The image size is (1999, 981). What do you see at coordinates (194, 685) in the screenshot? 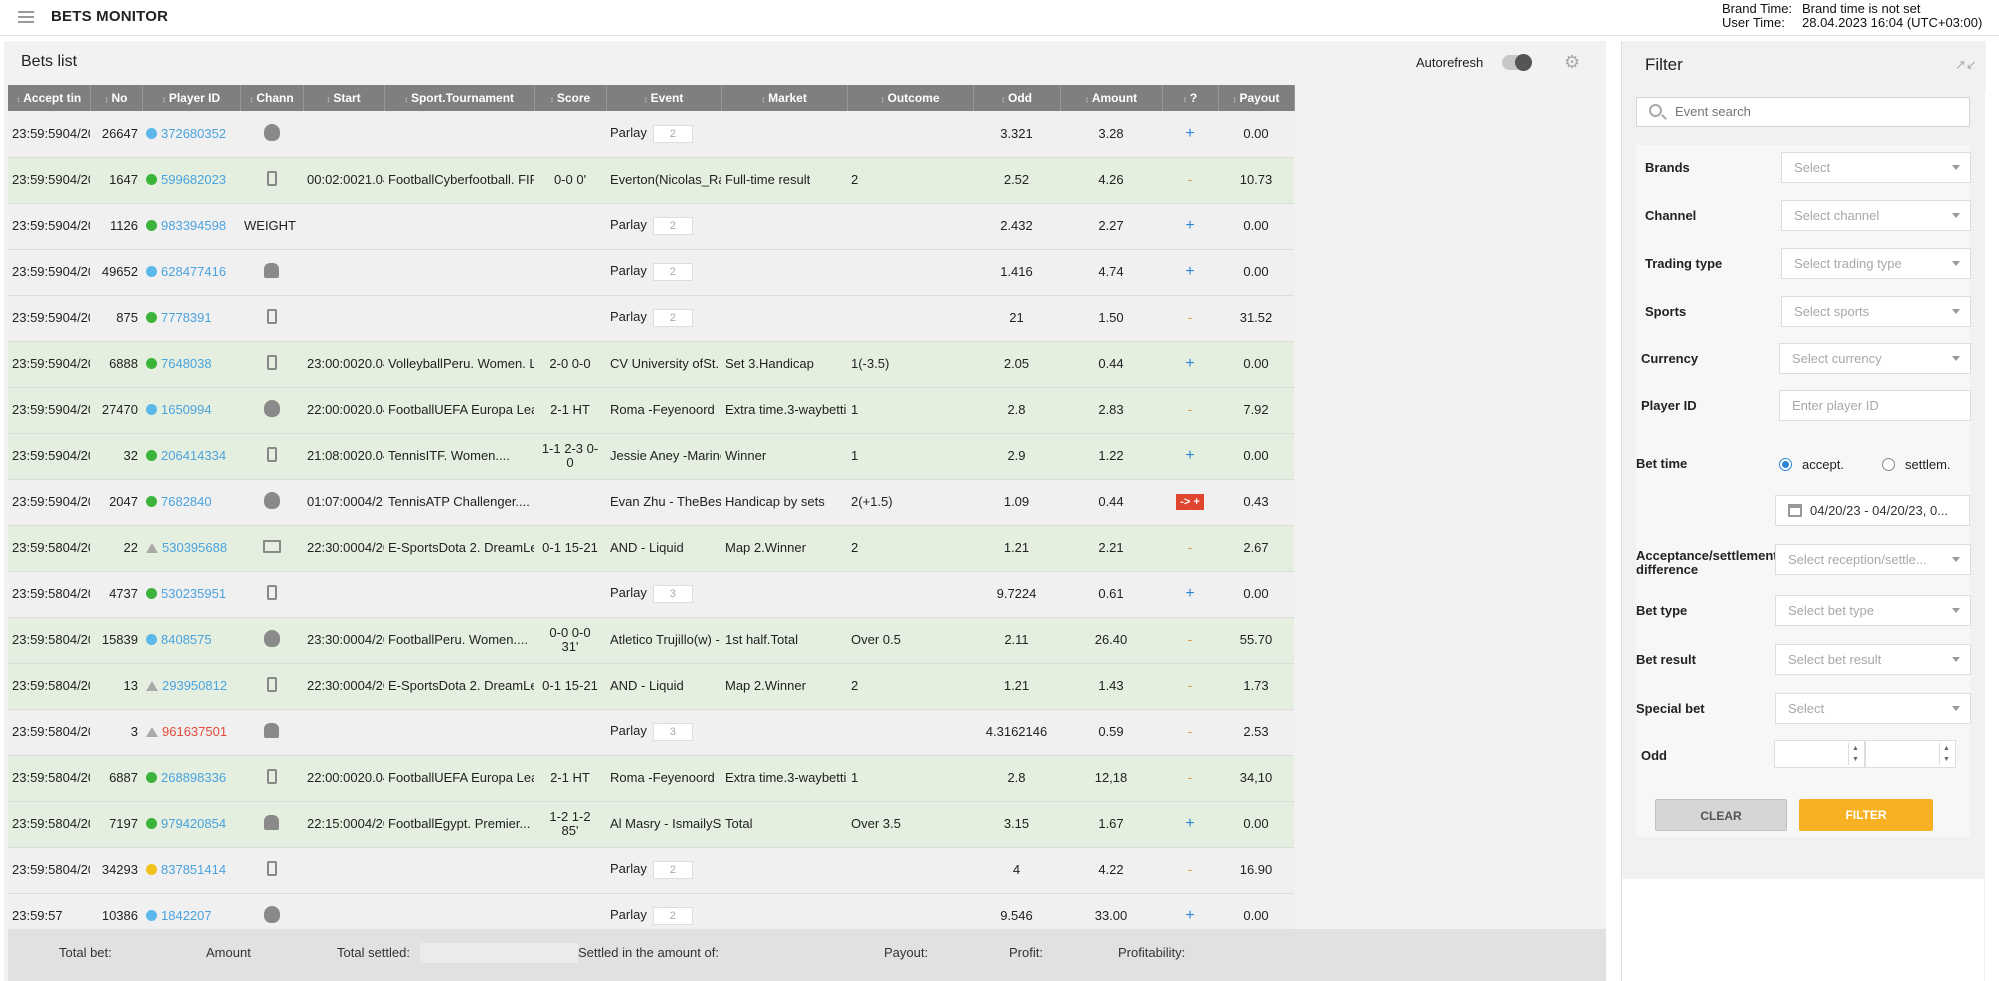
I see `player-id-link: 293950812` at bounding box center [194, 685].